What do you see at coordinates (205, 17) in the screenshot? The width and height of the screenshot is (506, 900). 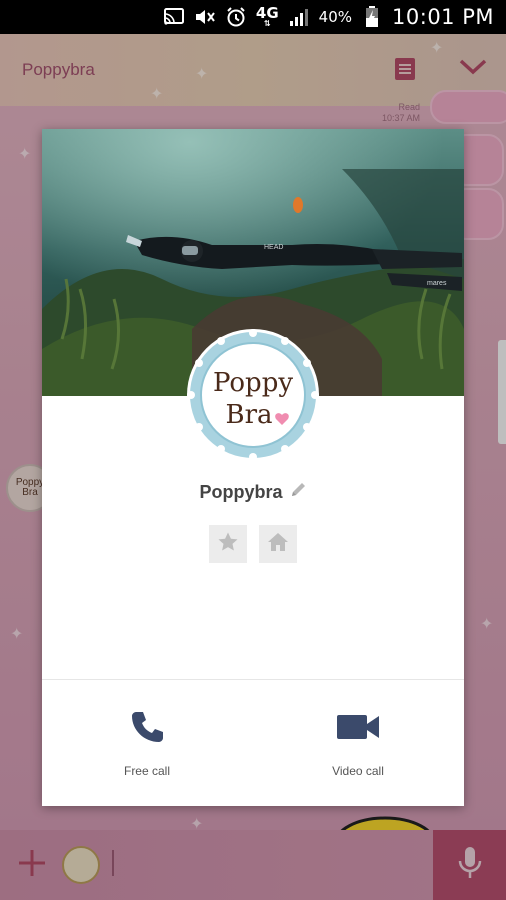 I see `mute-icon` at bounding box center [205, 17].